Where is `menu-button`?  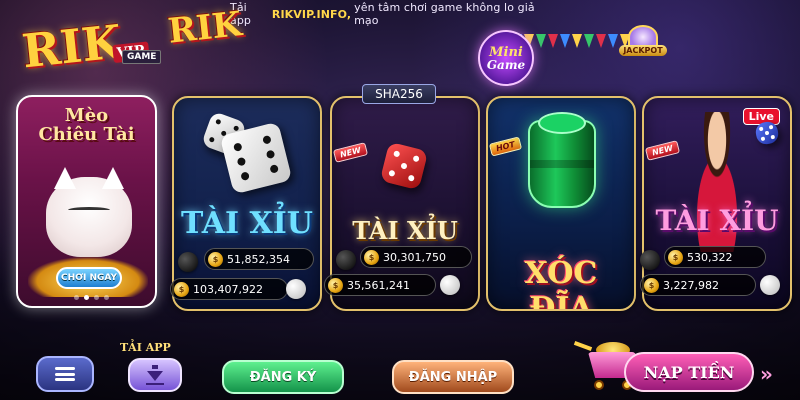 menu-button is located at coordinates (65, 374).